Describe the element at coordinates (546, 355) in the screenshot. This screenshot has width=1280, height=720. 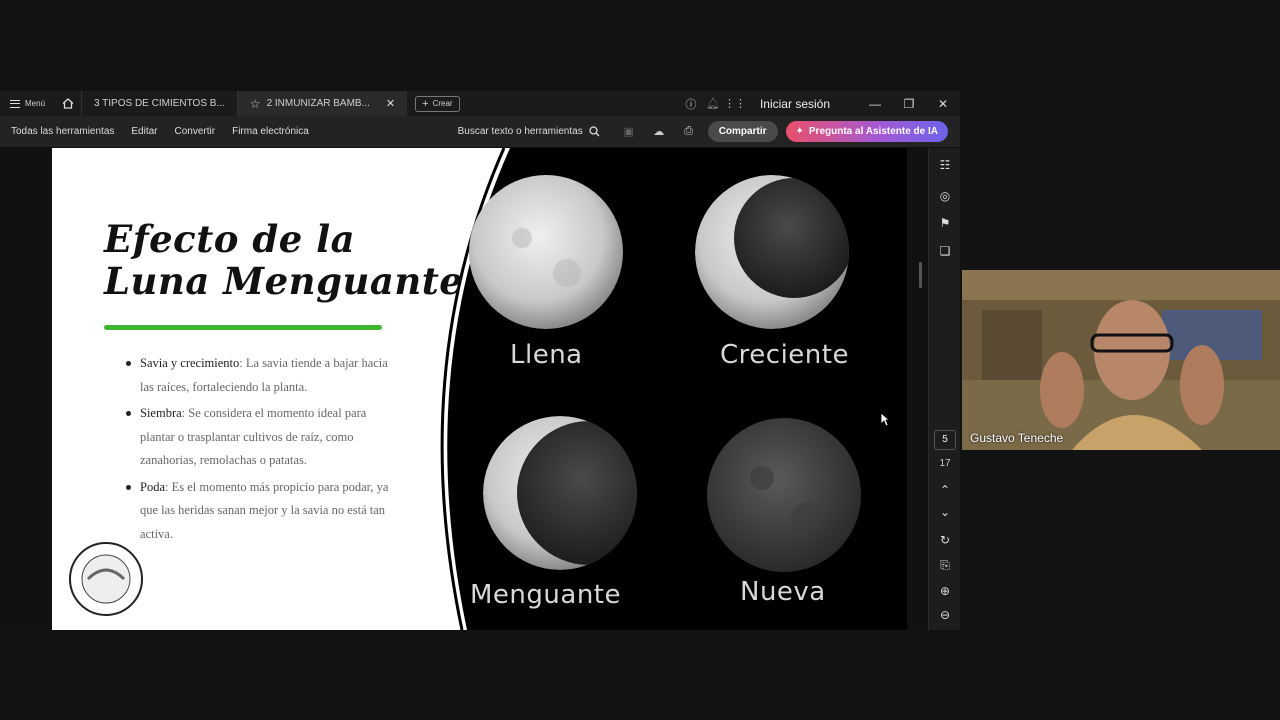
I see `moon-label-llena: Llena` at that location.